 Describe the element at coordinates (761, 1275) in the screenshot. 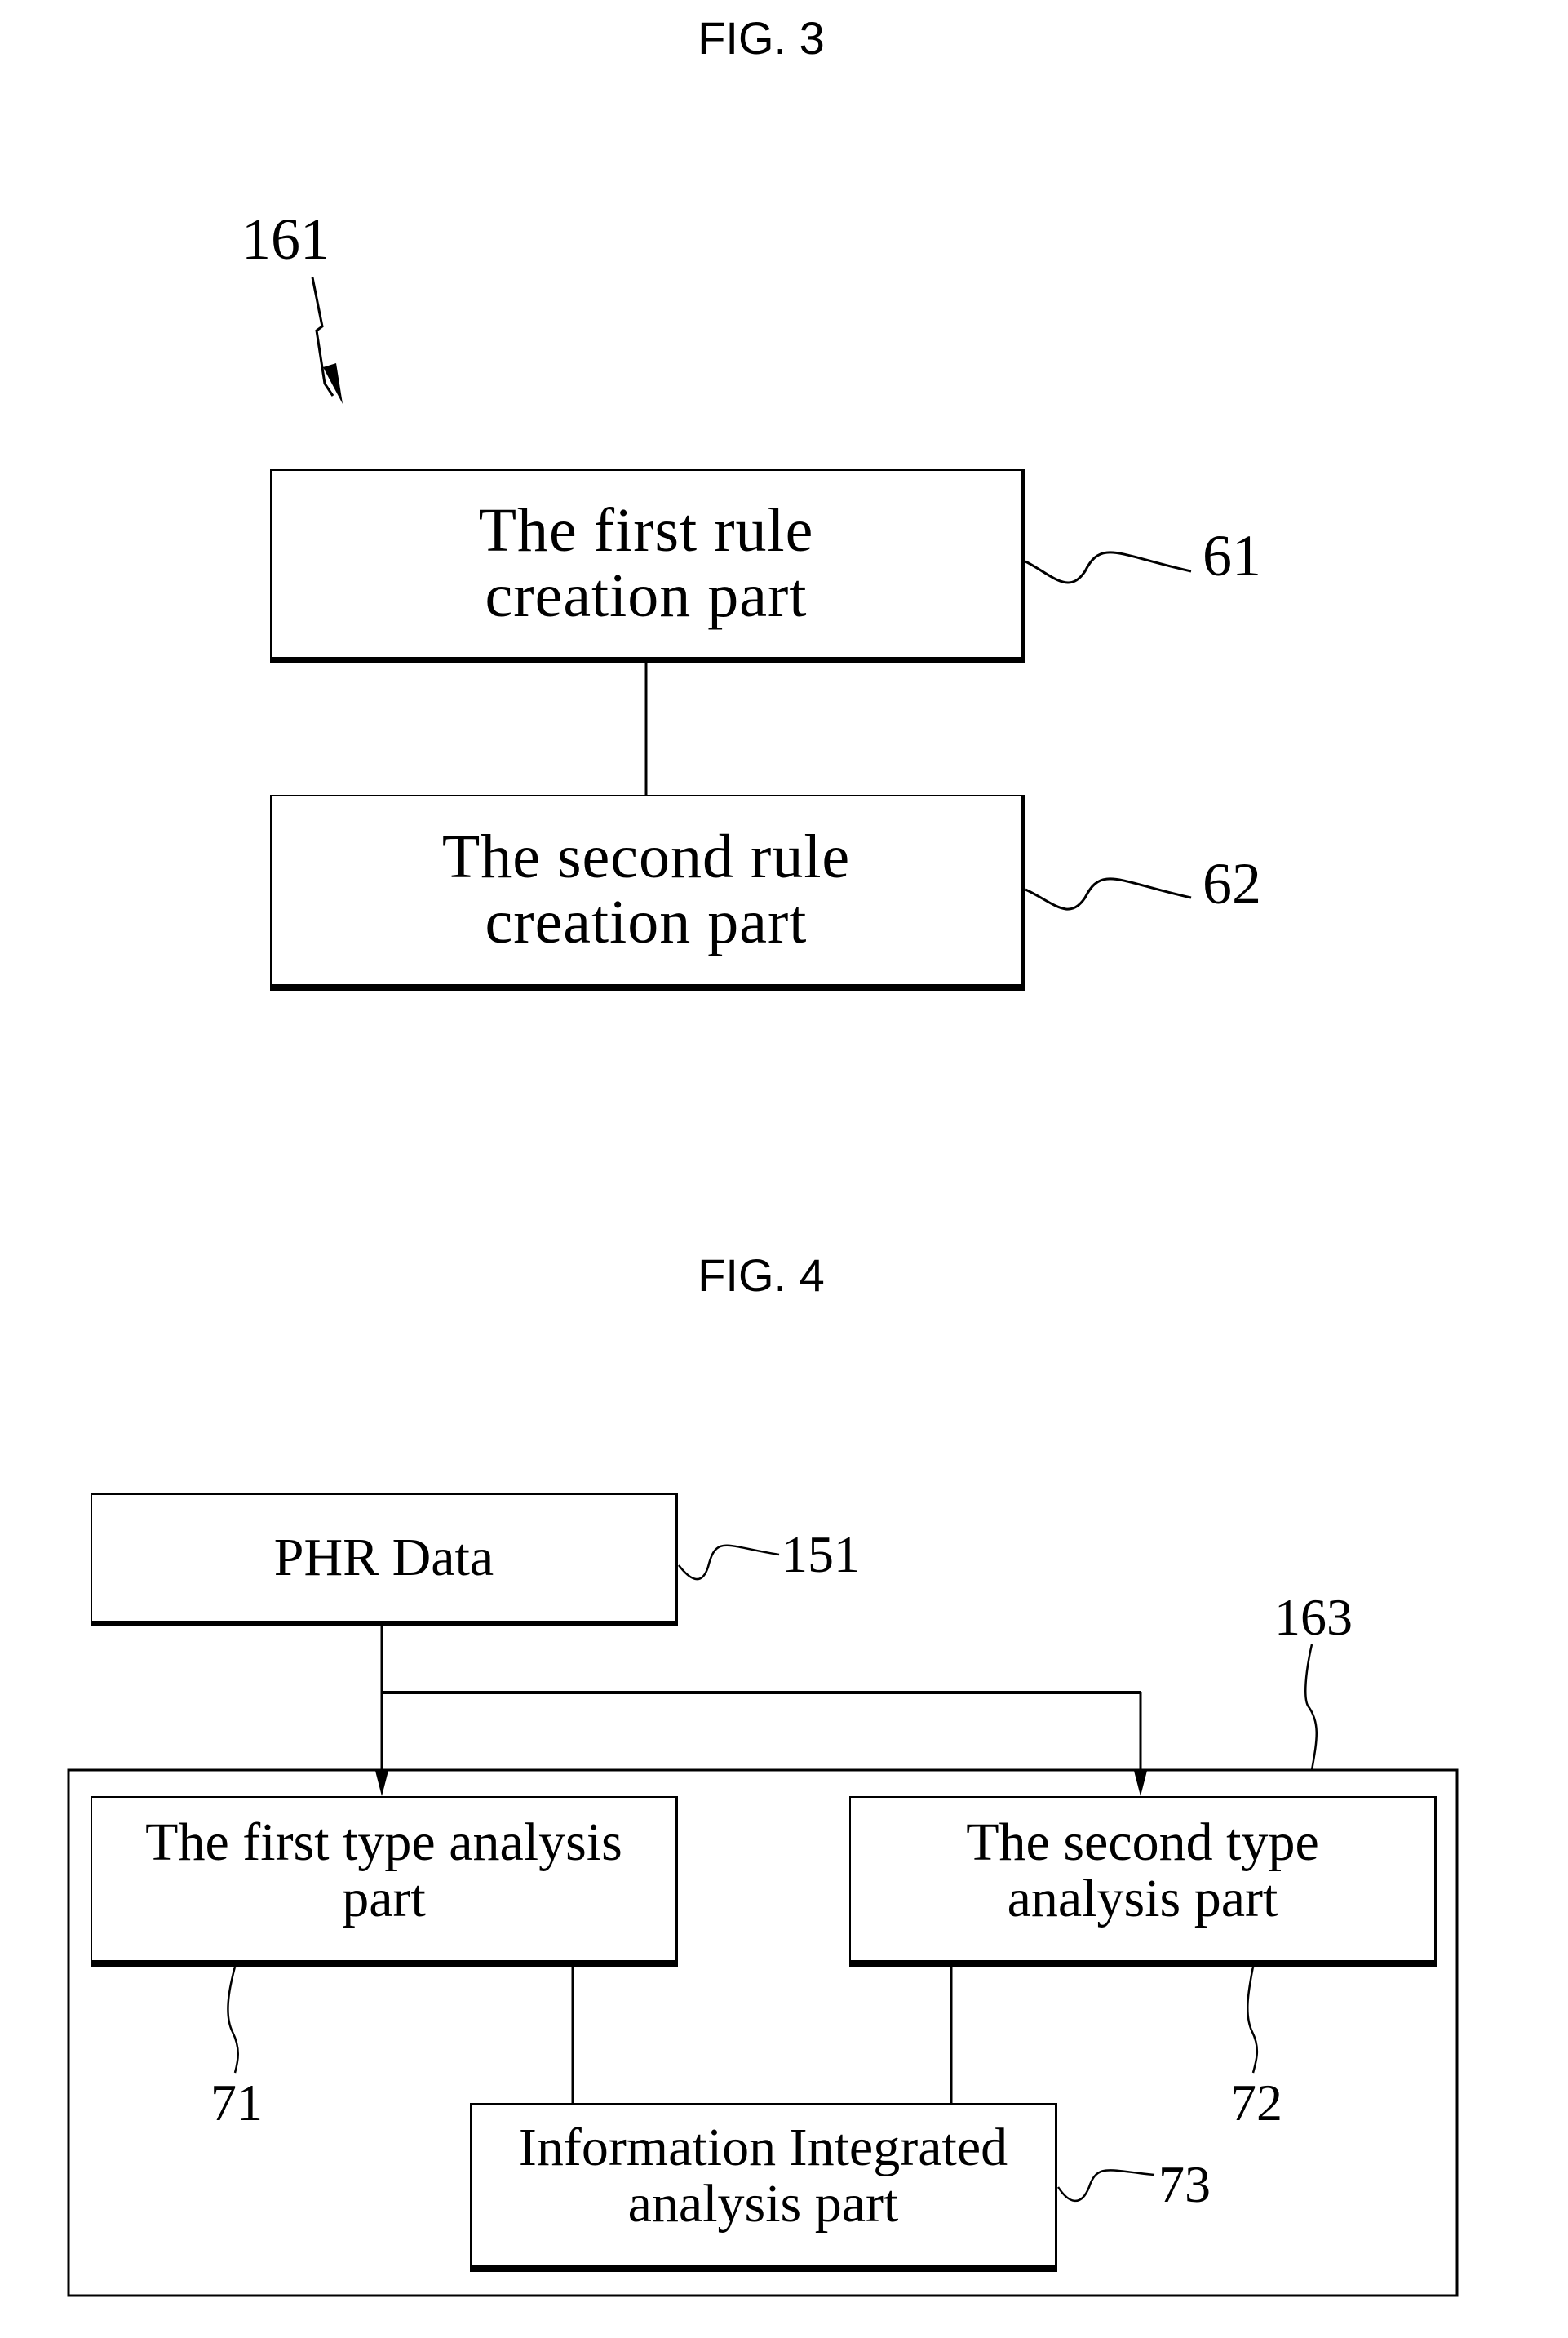

I see `fig4-title: FIG. 4` at that location.